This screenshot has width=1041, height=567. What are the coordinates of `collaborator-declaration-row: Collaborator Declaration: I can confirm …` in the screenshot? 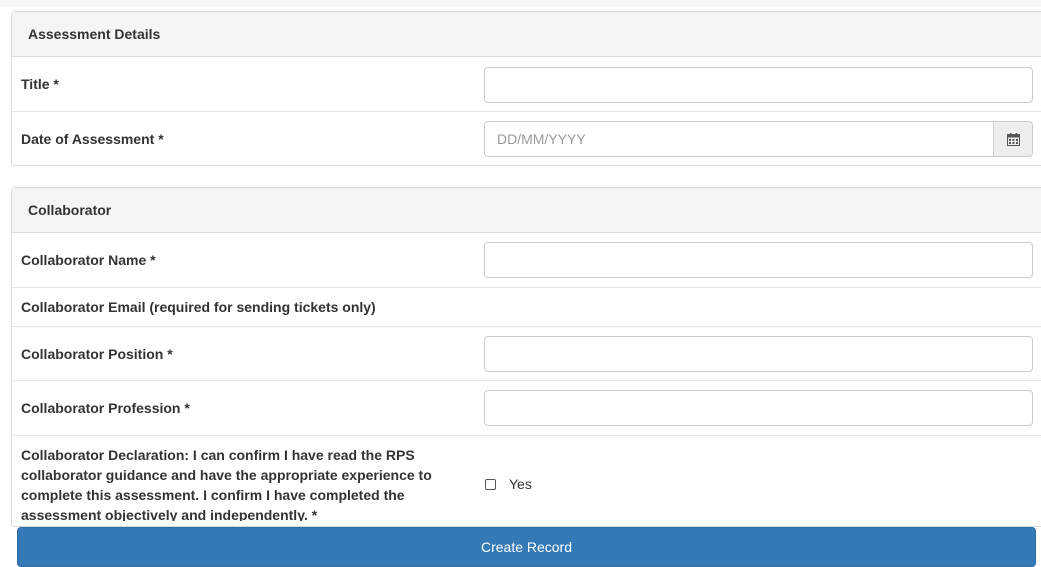 It's located at (526, 478).